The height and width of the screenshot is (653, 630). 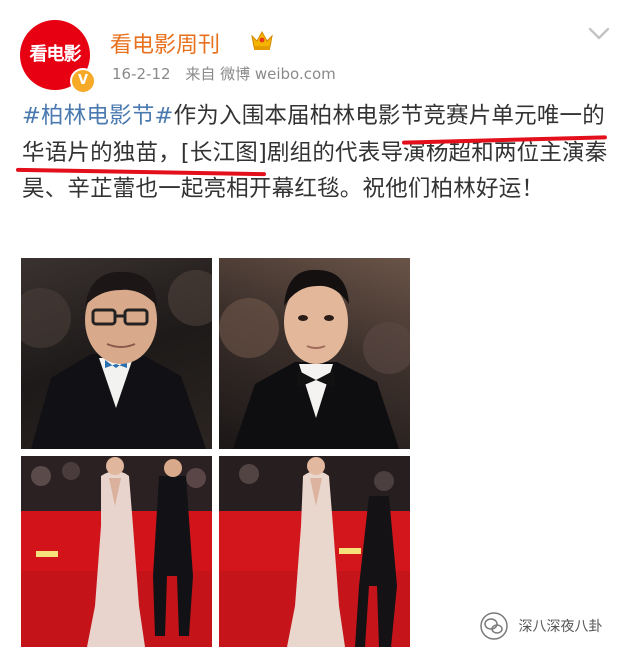 What do you see at coordinates (275, 116) in the screenshot?
I see `post-text-segment: 作为入围本届柏林电` at bounding box center [275, 116].